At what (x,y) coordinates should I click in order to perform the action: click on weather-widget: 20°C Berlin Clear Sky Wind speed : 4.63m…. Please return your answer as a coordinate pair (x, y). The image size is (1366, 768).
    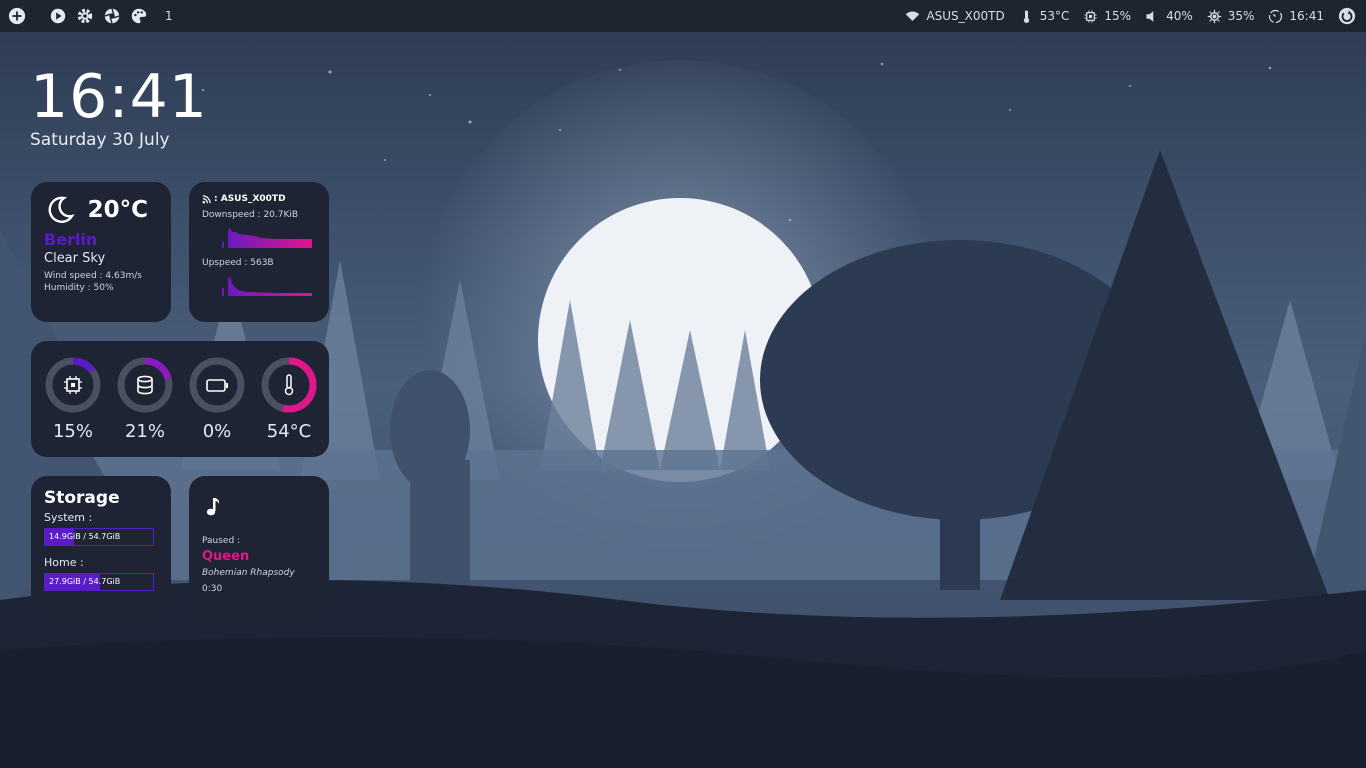
    Looking at the image, I should click on (101, 252).